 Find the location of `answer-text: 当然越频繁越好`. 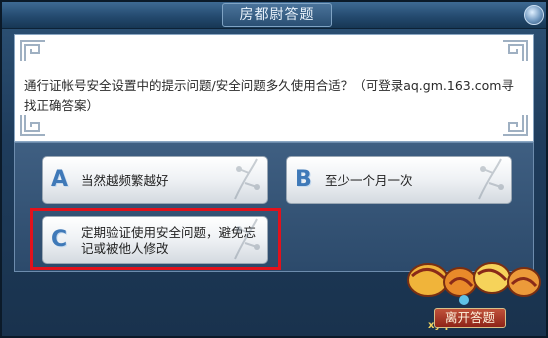

answer-text: 当然越频繁越好 is located at coordinates (125, 180).